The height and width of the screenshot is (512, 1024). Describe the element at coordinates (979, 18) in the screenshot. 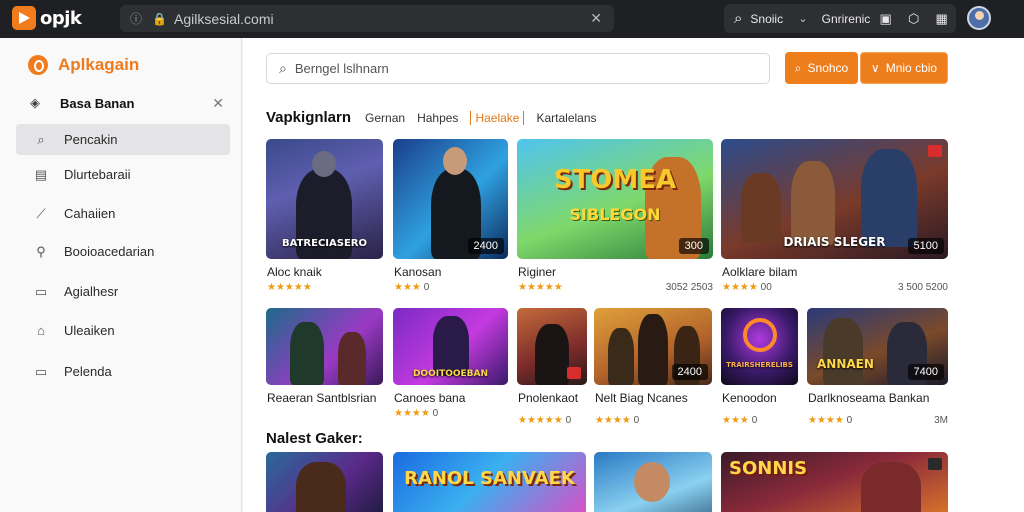

I see `avatar` at that location.